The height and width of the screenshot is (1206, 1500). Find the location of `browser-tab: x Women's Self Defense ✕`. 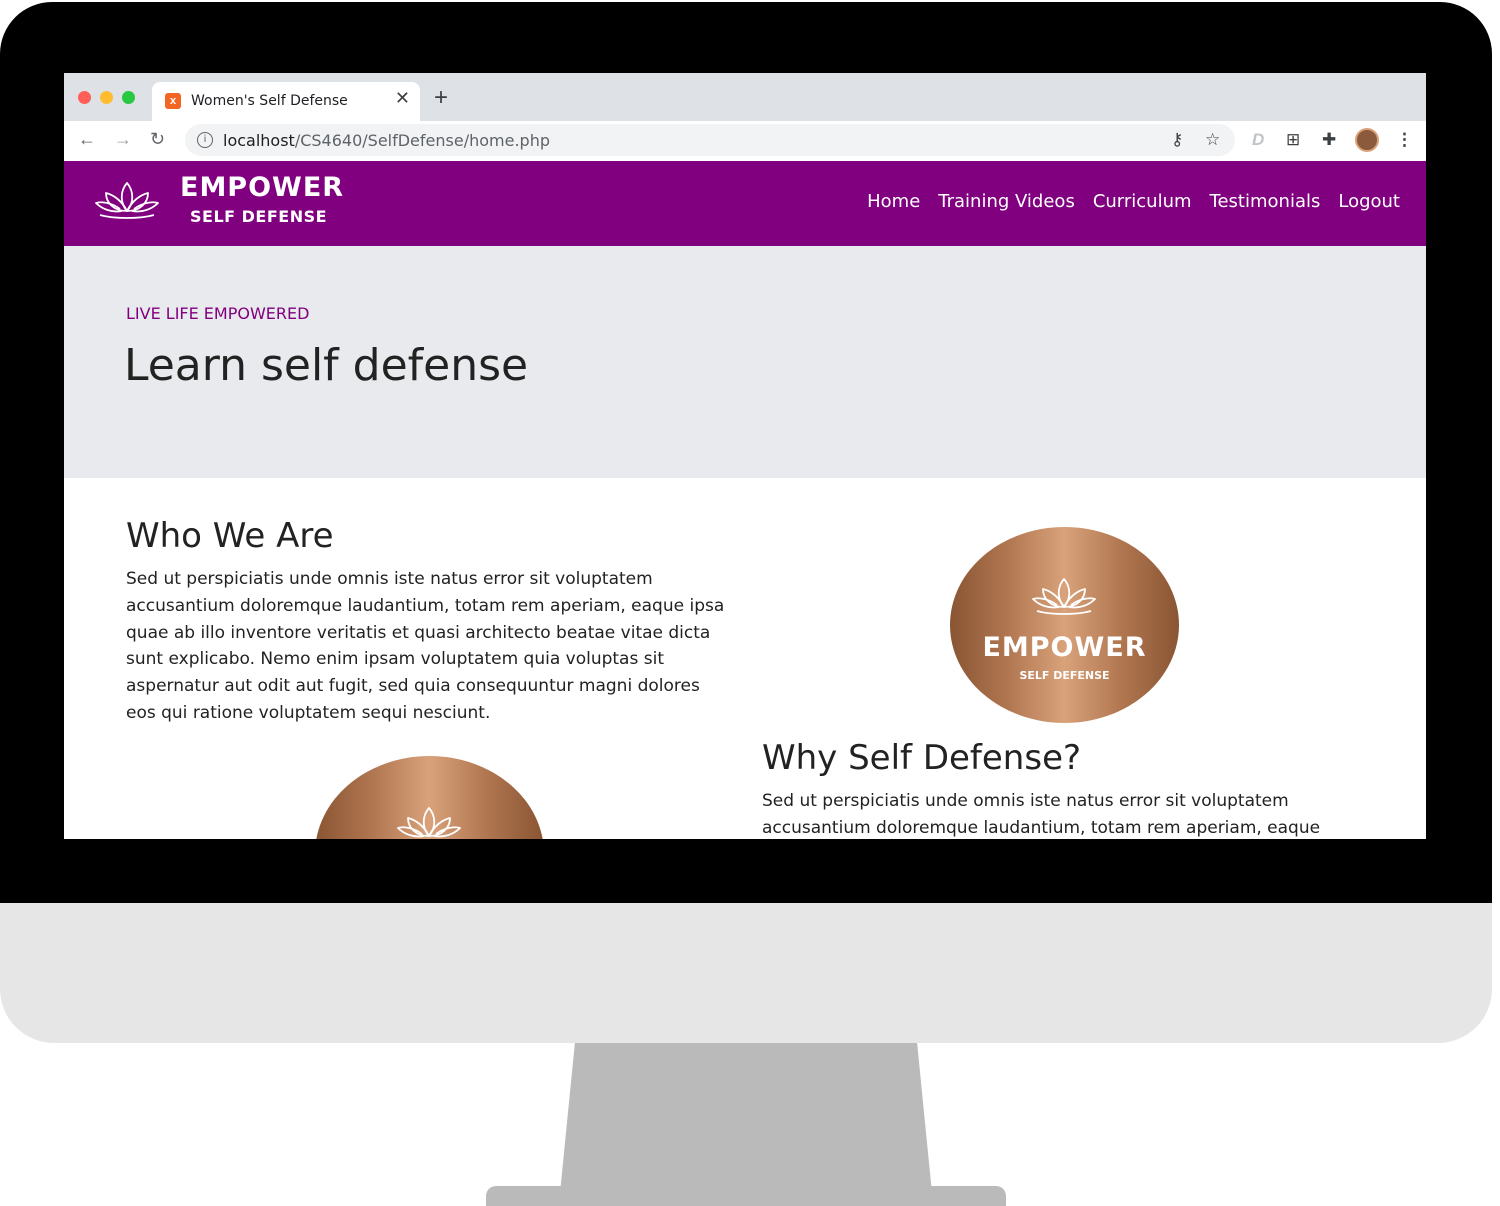

browser-tab: x Women's Self Defense ✕ is located at coordinates (286, 101).